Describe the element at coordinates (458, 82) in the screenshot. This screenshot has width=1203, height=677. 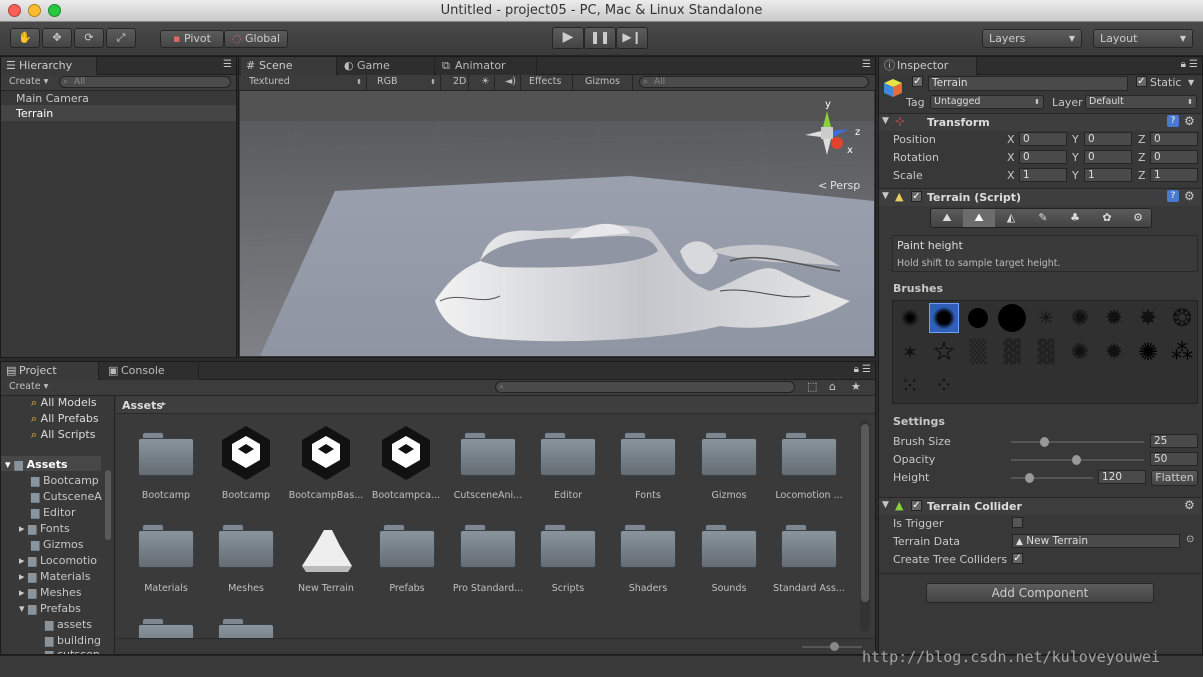
I see `mode-2d-toggle: 2D` at that location.